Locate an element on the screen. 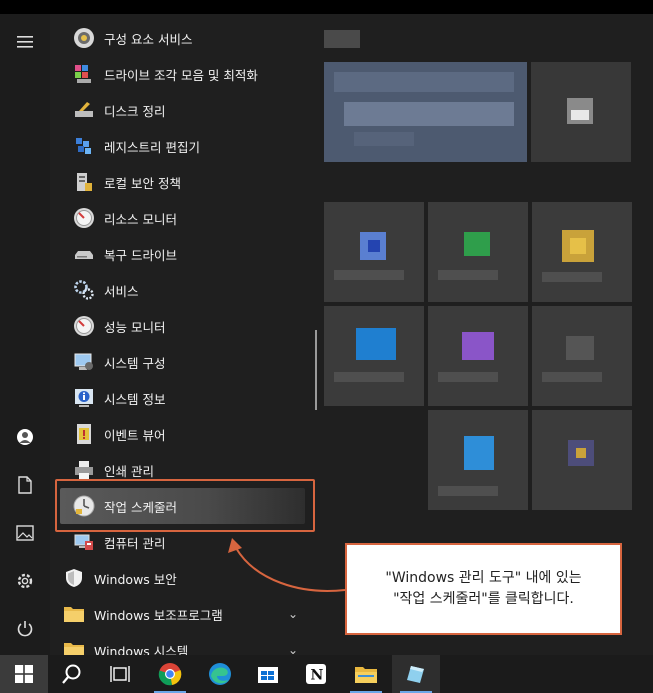 This screenshot has width=653, height=693. list-item-windows-system: Windows 시스템 ⌄ is located at coordinates (181, 644).